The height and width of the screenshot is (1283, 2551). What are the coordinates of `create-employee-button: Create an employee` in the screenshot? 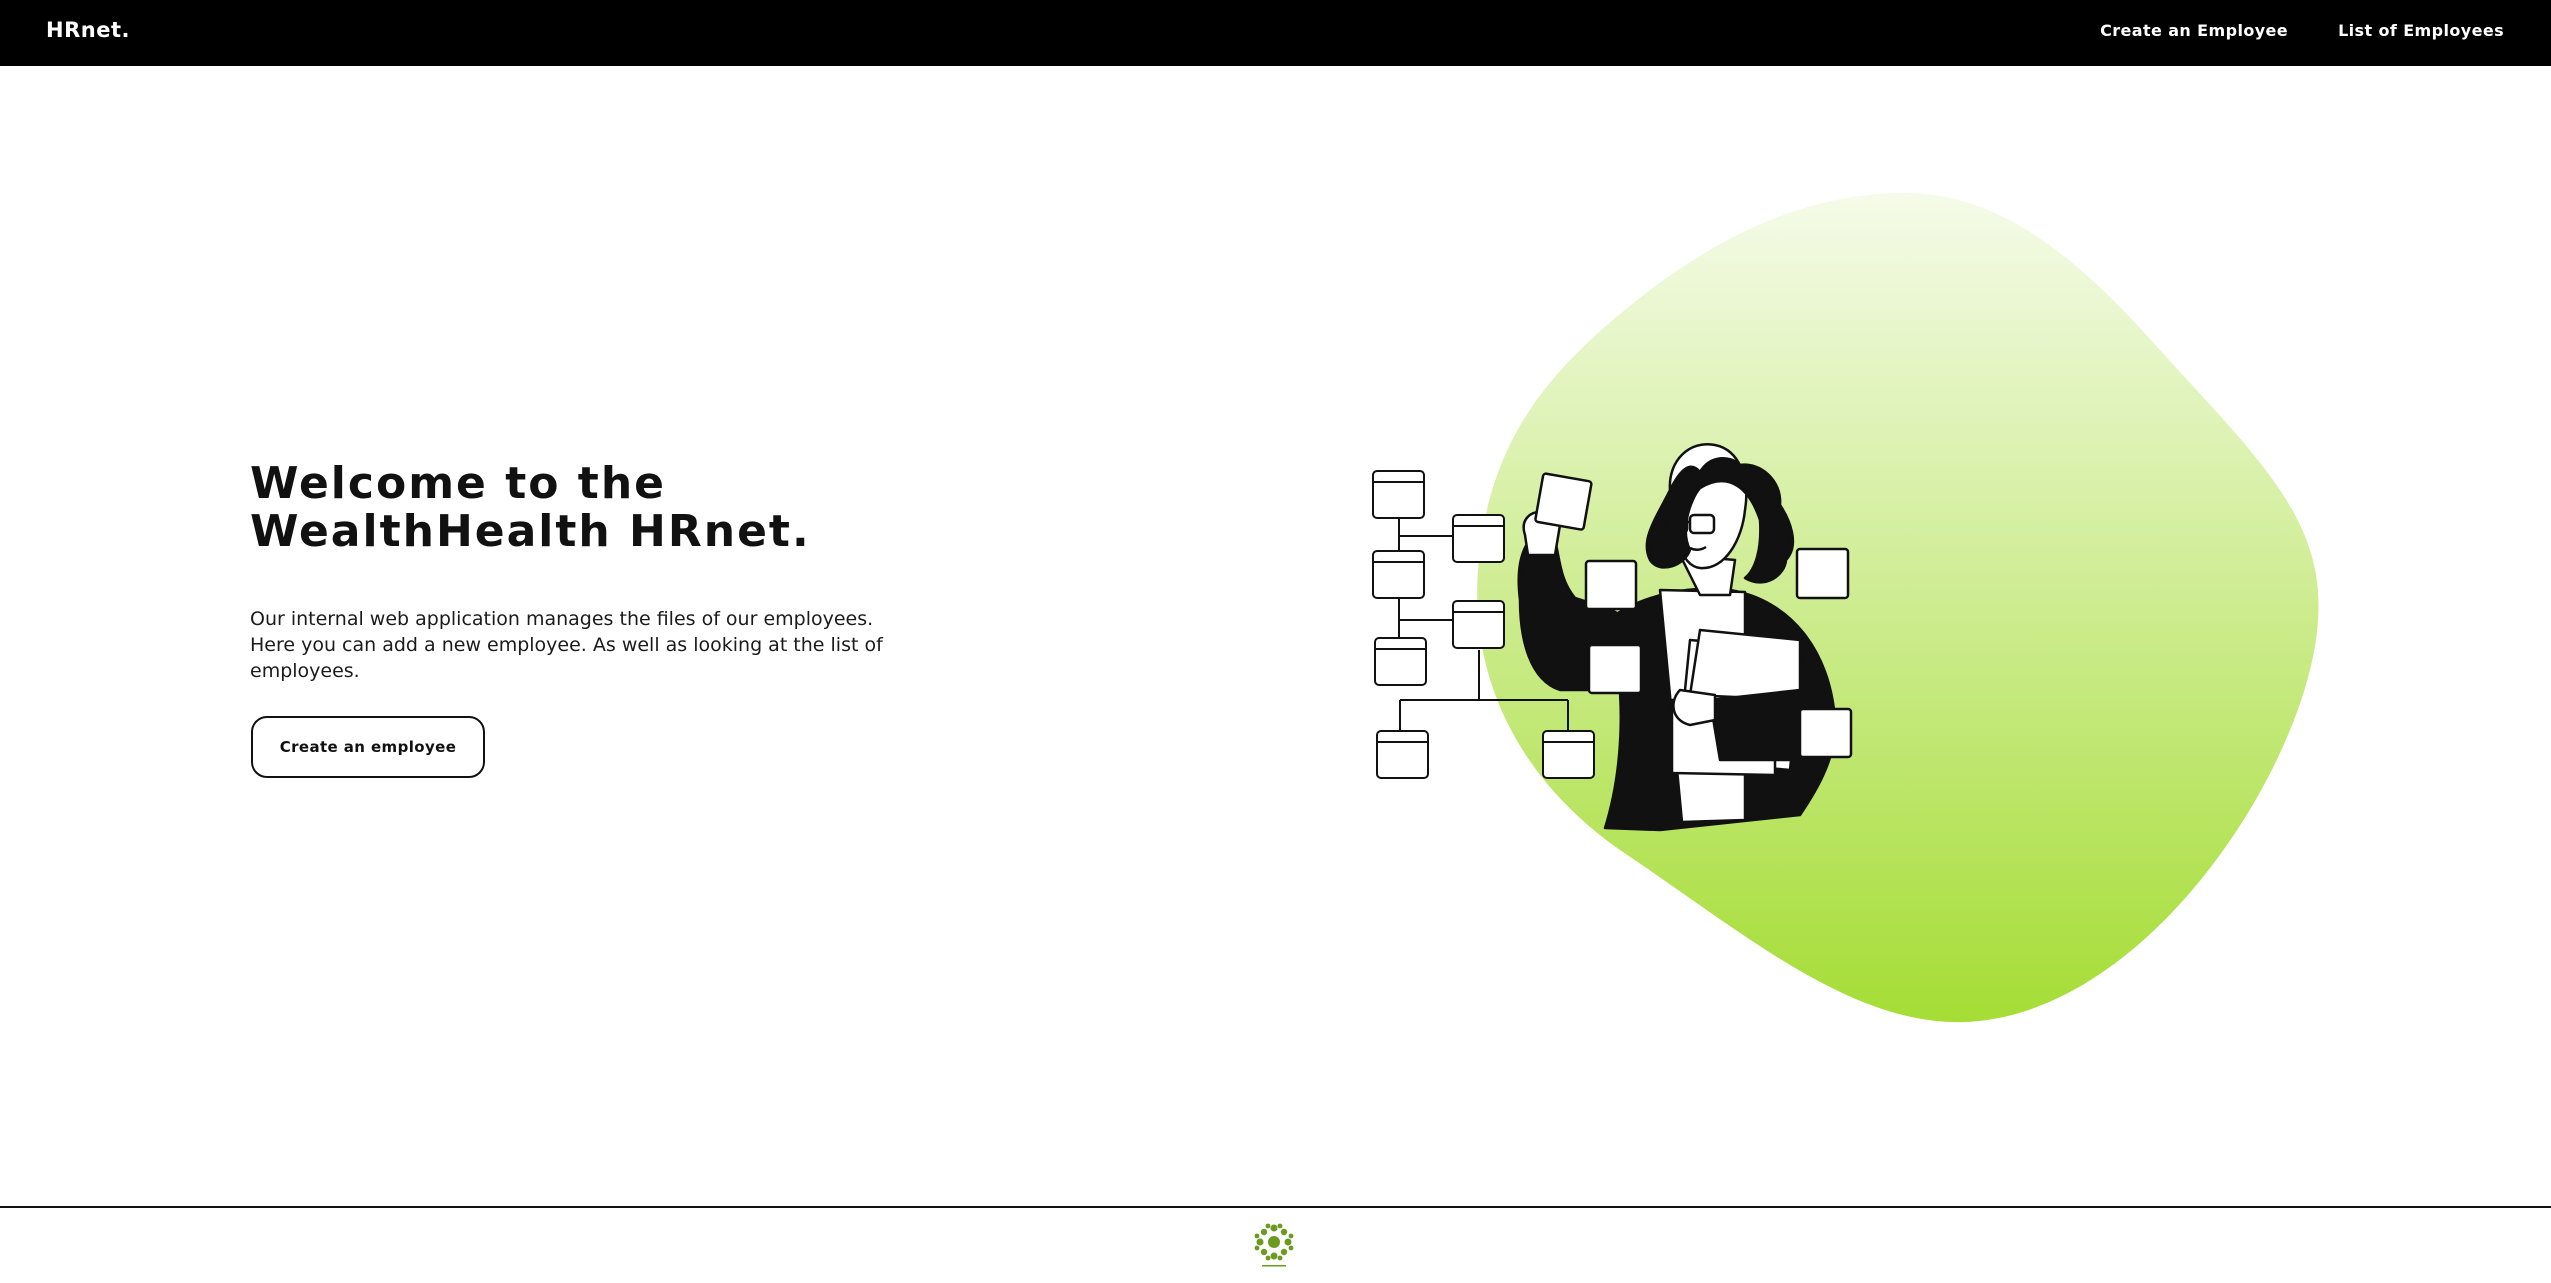 It's located at (368, 747).